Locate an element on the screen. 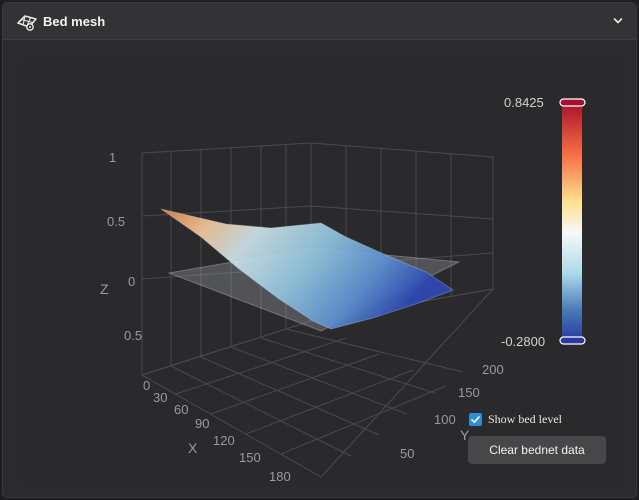  bed-mesh-icon is located at coordinates (27, 23).